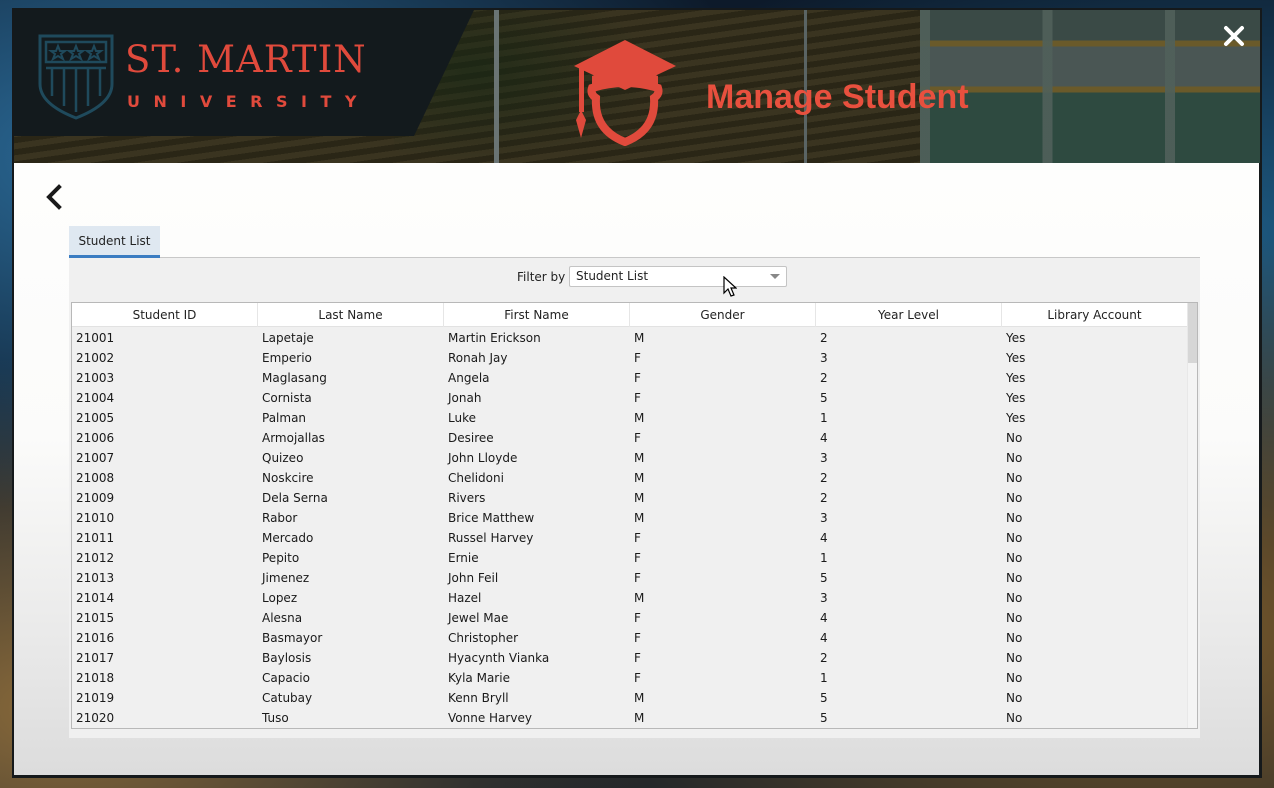 This screenshot has width=1274, height=788. Describe the element at coordinates (541, 277) in the screenshot. I see `filter-label: Filter by` at that location.